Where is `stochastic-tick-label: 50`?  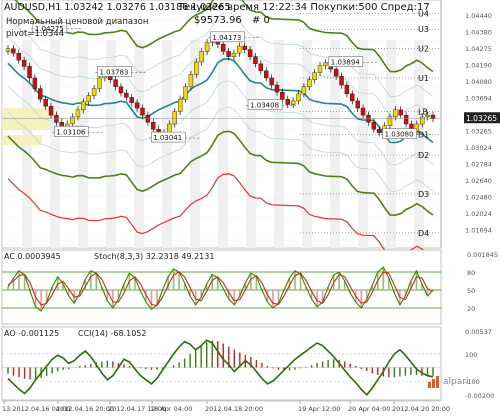
stochastic-tick-label: 50 is located at coordinates (471, 291).